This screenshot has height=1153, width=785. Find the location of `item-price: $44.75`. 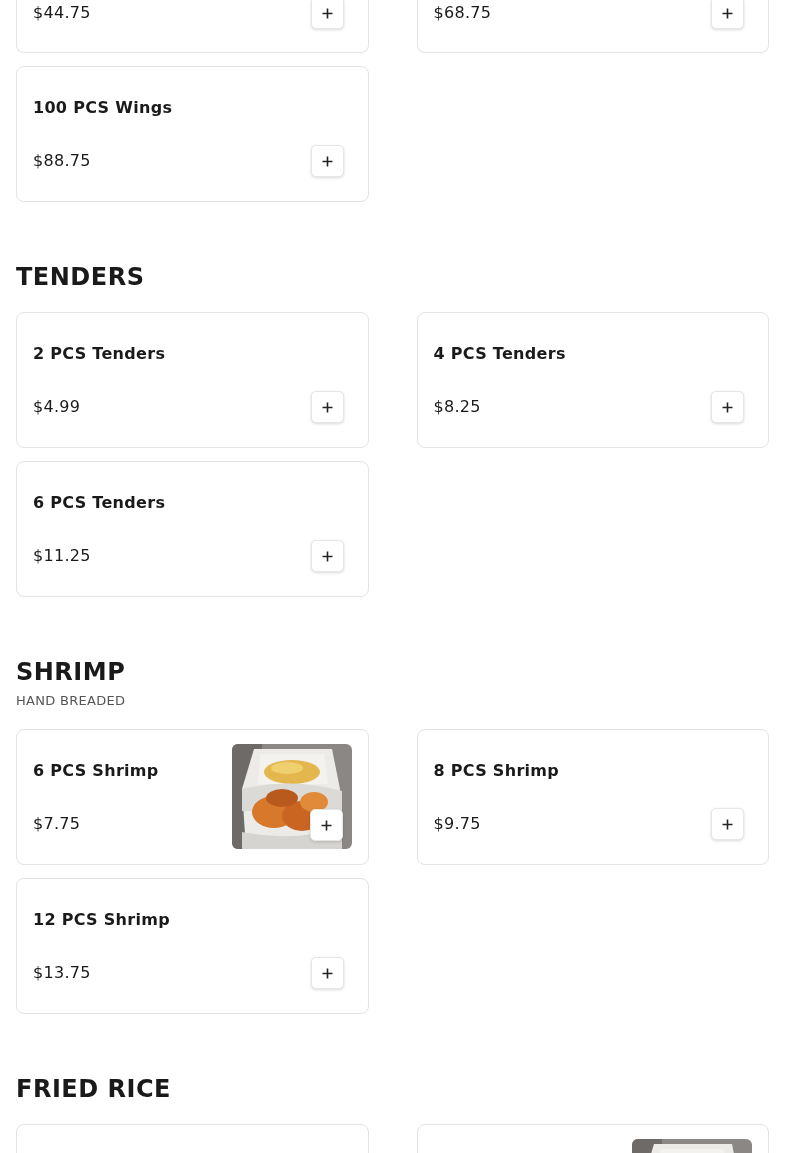

item-price: $44.75 is located at coordinates (62, 13).